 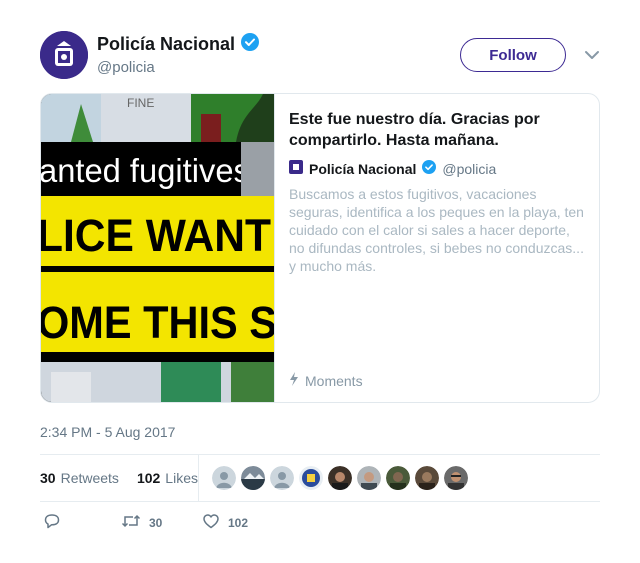 What do you see at coordinates (296, 168) in the screenshot?
I see `card-author-avatar` at bounding box center [296, 168].